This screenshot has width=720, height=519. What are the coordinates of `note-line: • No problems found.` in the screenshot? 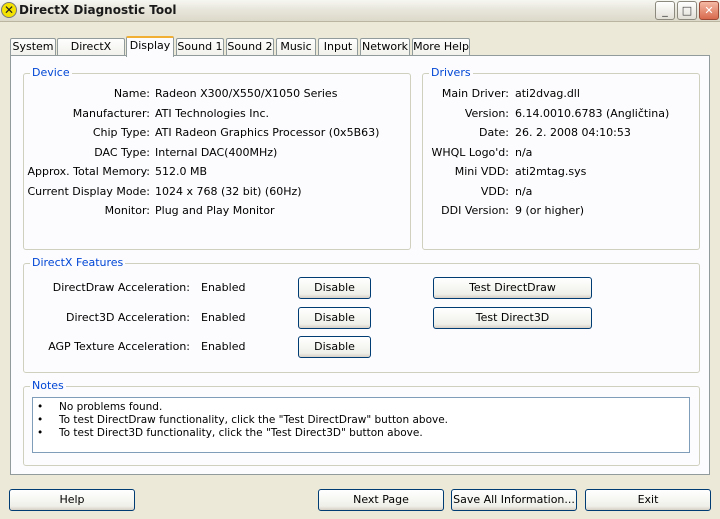 It's located at (99, 407).